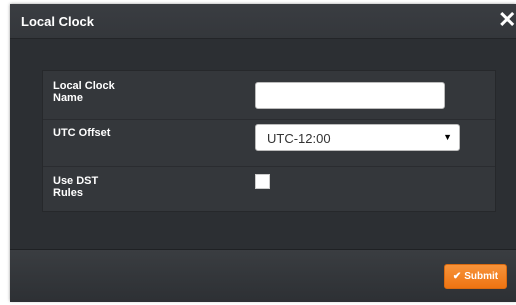  Describe the element at coordinates (350, 95) in the screenshot. I see `local-clock-name-input` at that location.